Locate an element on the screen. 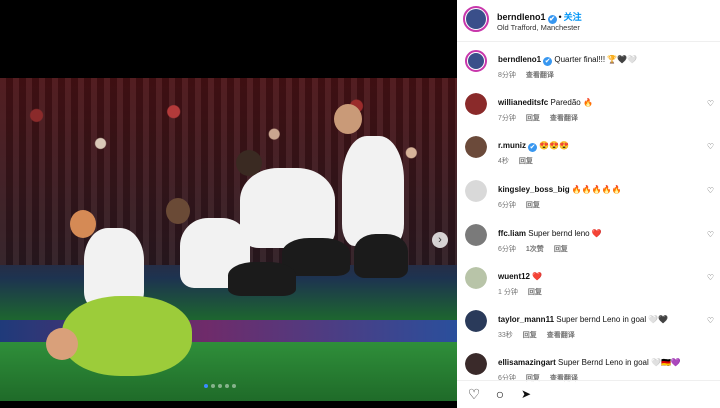 The image size is (720, 408). action-bar: ♡ ○ ➤ is located at coordinates (588, 394).